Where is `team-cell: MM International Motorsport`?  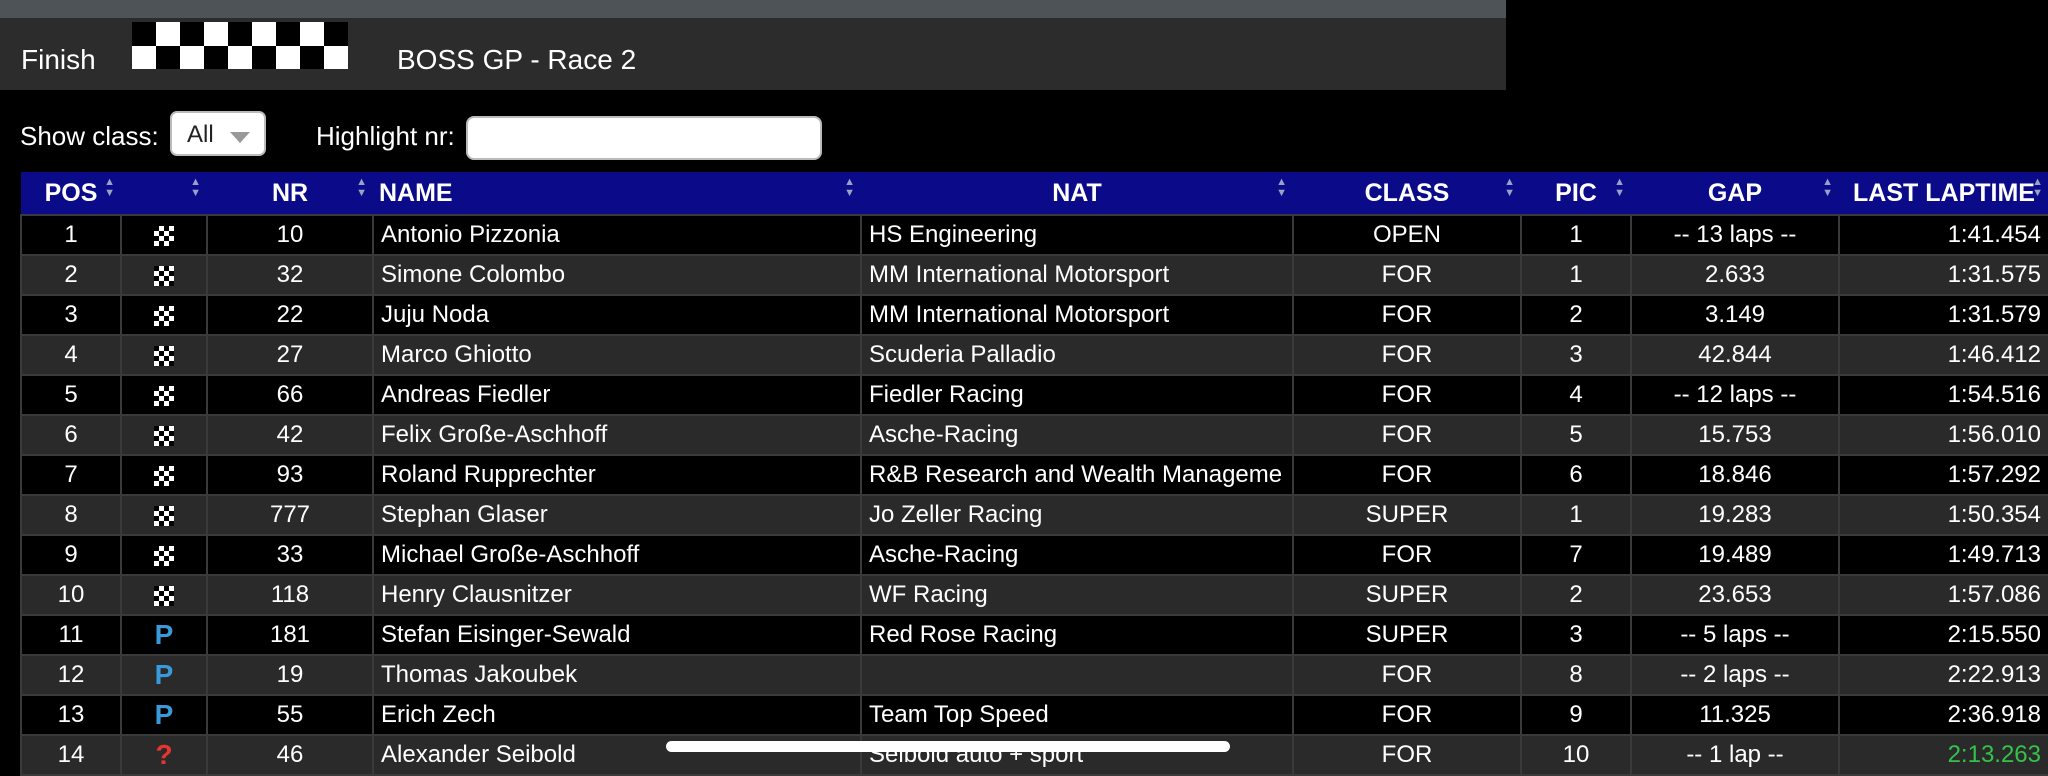 team-cell: MM International Motorsport is located at coordinates (1077, 315).